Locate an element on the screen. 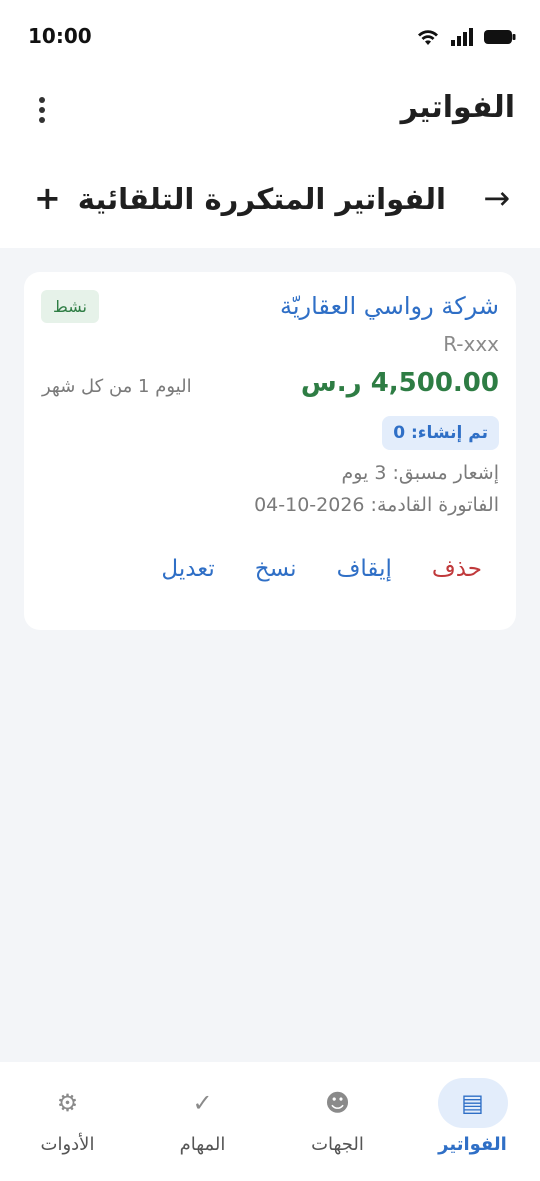  bottom-nav: ▤ الفواتير ☻ الجهات ✓ المهام ⚙ الأدوات is located at coordinates (270, 1121).